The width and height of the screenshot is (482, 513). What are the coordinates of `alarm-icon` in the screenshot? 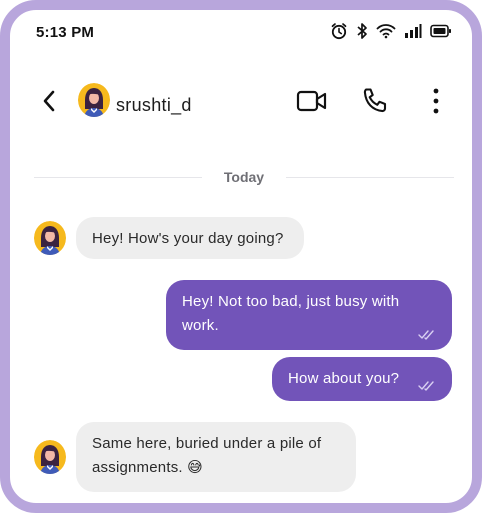 It's located at (339, 31).